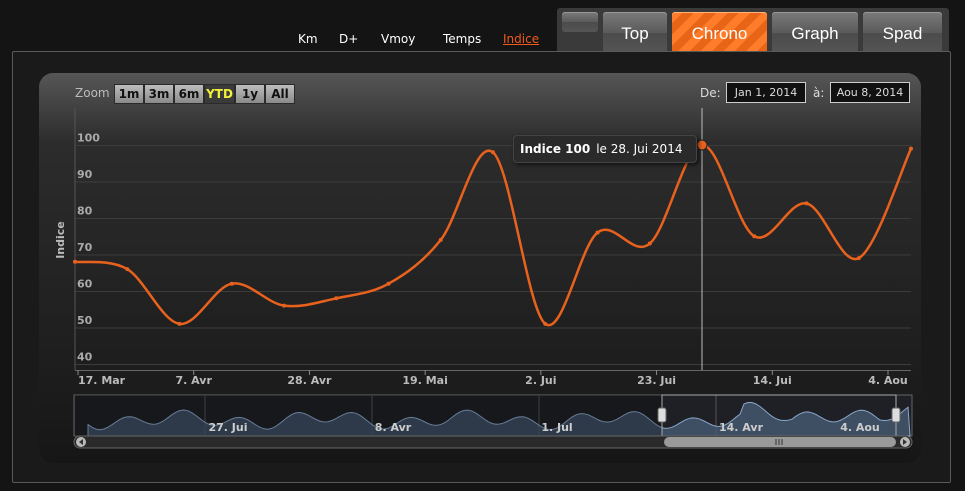 This screenshot has height=491, width=965. Describe the element at coordinates (85, 174) in the screenshot. I see `y-tick-label: 90` at that location.